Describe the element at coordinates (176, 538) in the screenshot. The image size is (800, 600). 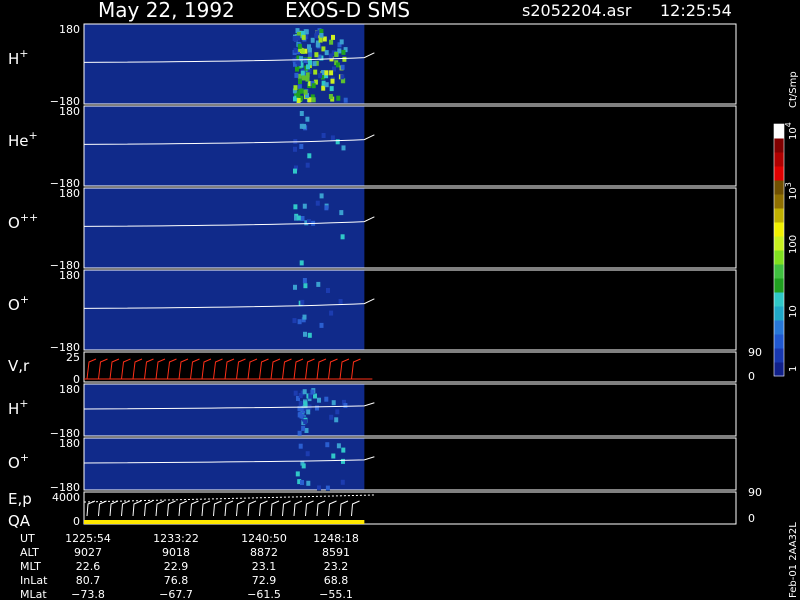
I see `ephem-value: 1233:22` at that location.